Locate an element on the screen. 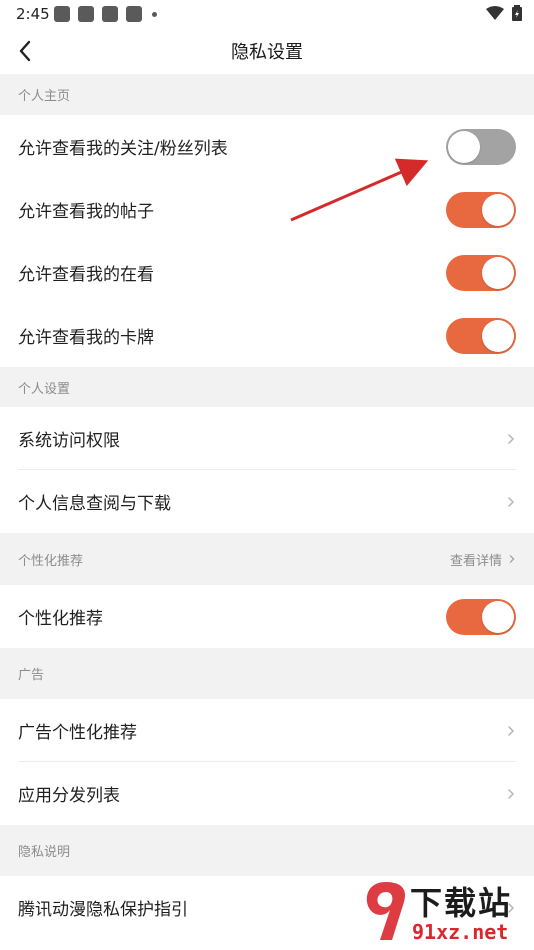 The height and width of the screenshot is (950, 534). section-label: 广告 is located at coordinates (31, 675).